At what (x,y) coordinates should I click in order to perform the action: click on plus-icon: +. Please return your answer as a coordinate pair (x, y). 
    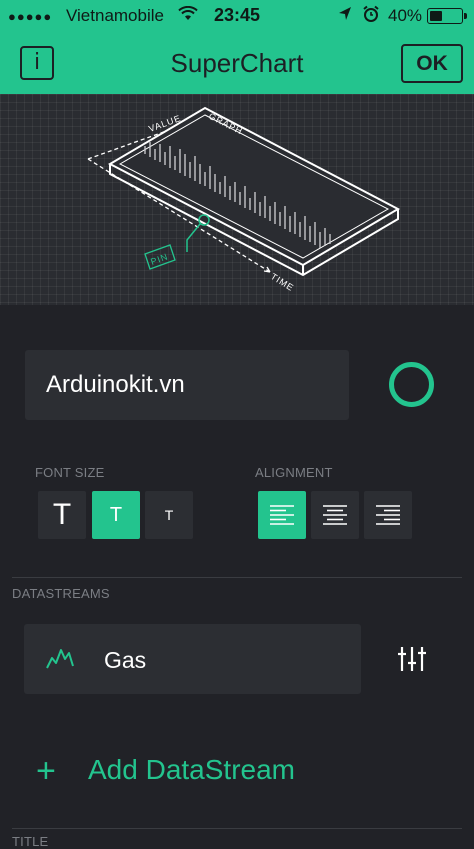
    Looking at the image, I should click on (46, 771).